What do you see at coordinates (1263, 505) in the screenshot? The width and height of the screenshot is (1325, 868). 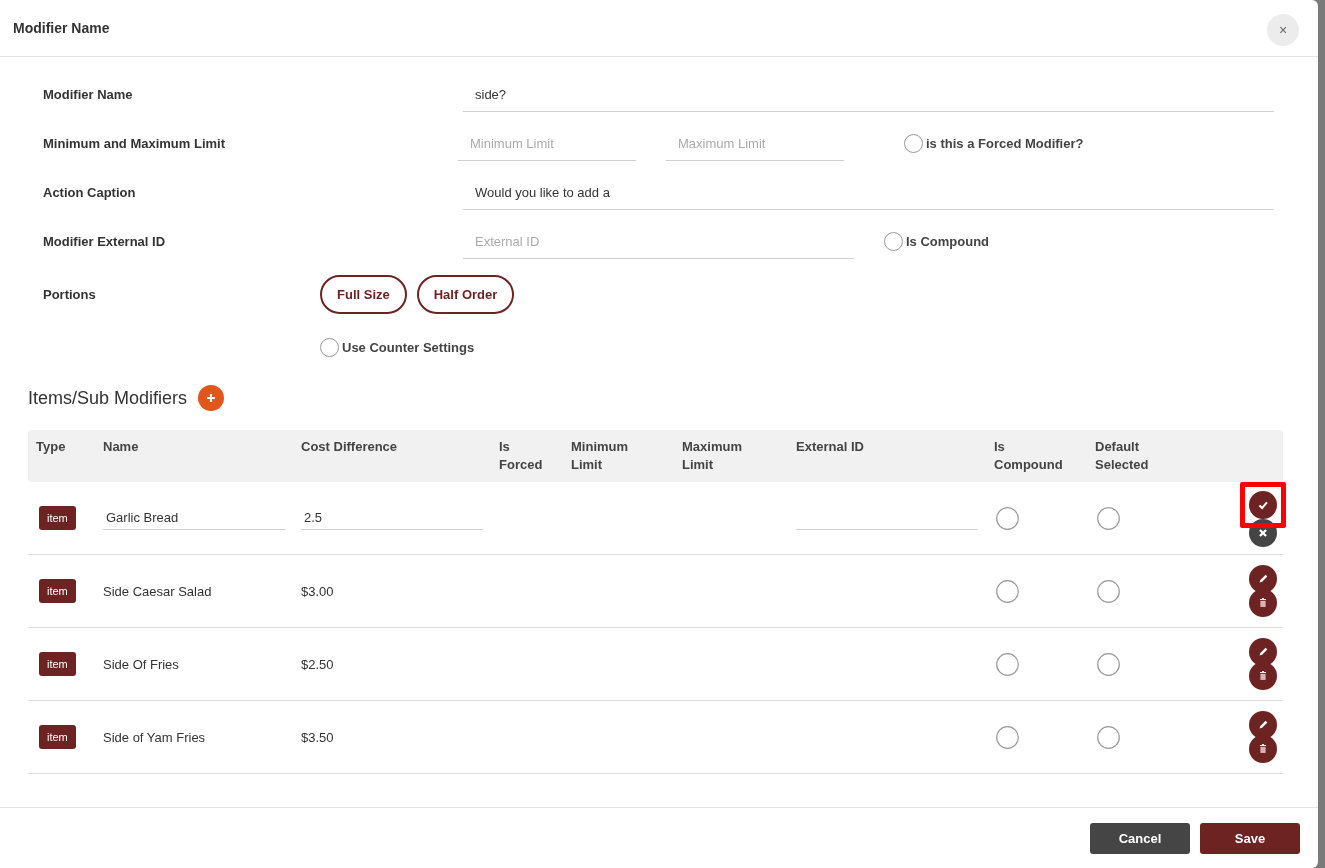 I see `confirm-button` at bounding box center [1263, 505].